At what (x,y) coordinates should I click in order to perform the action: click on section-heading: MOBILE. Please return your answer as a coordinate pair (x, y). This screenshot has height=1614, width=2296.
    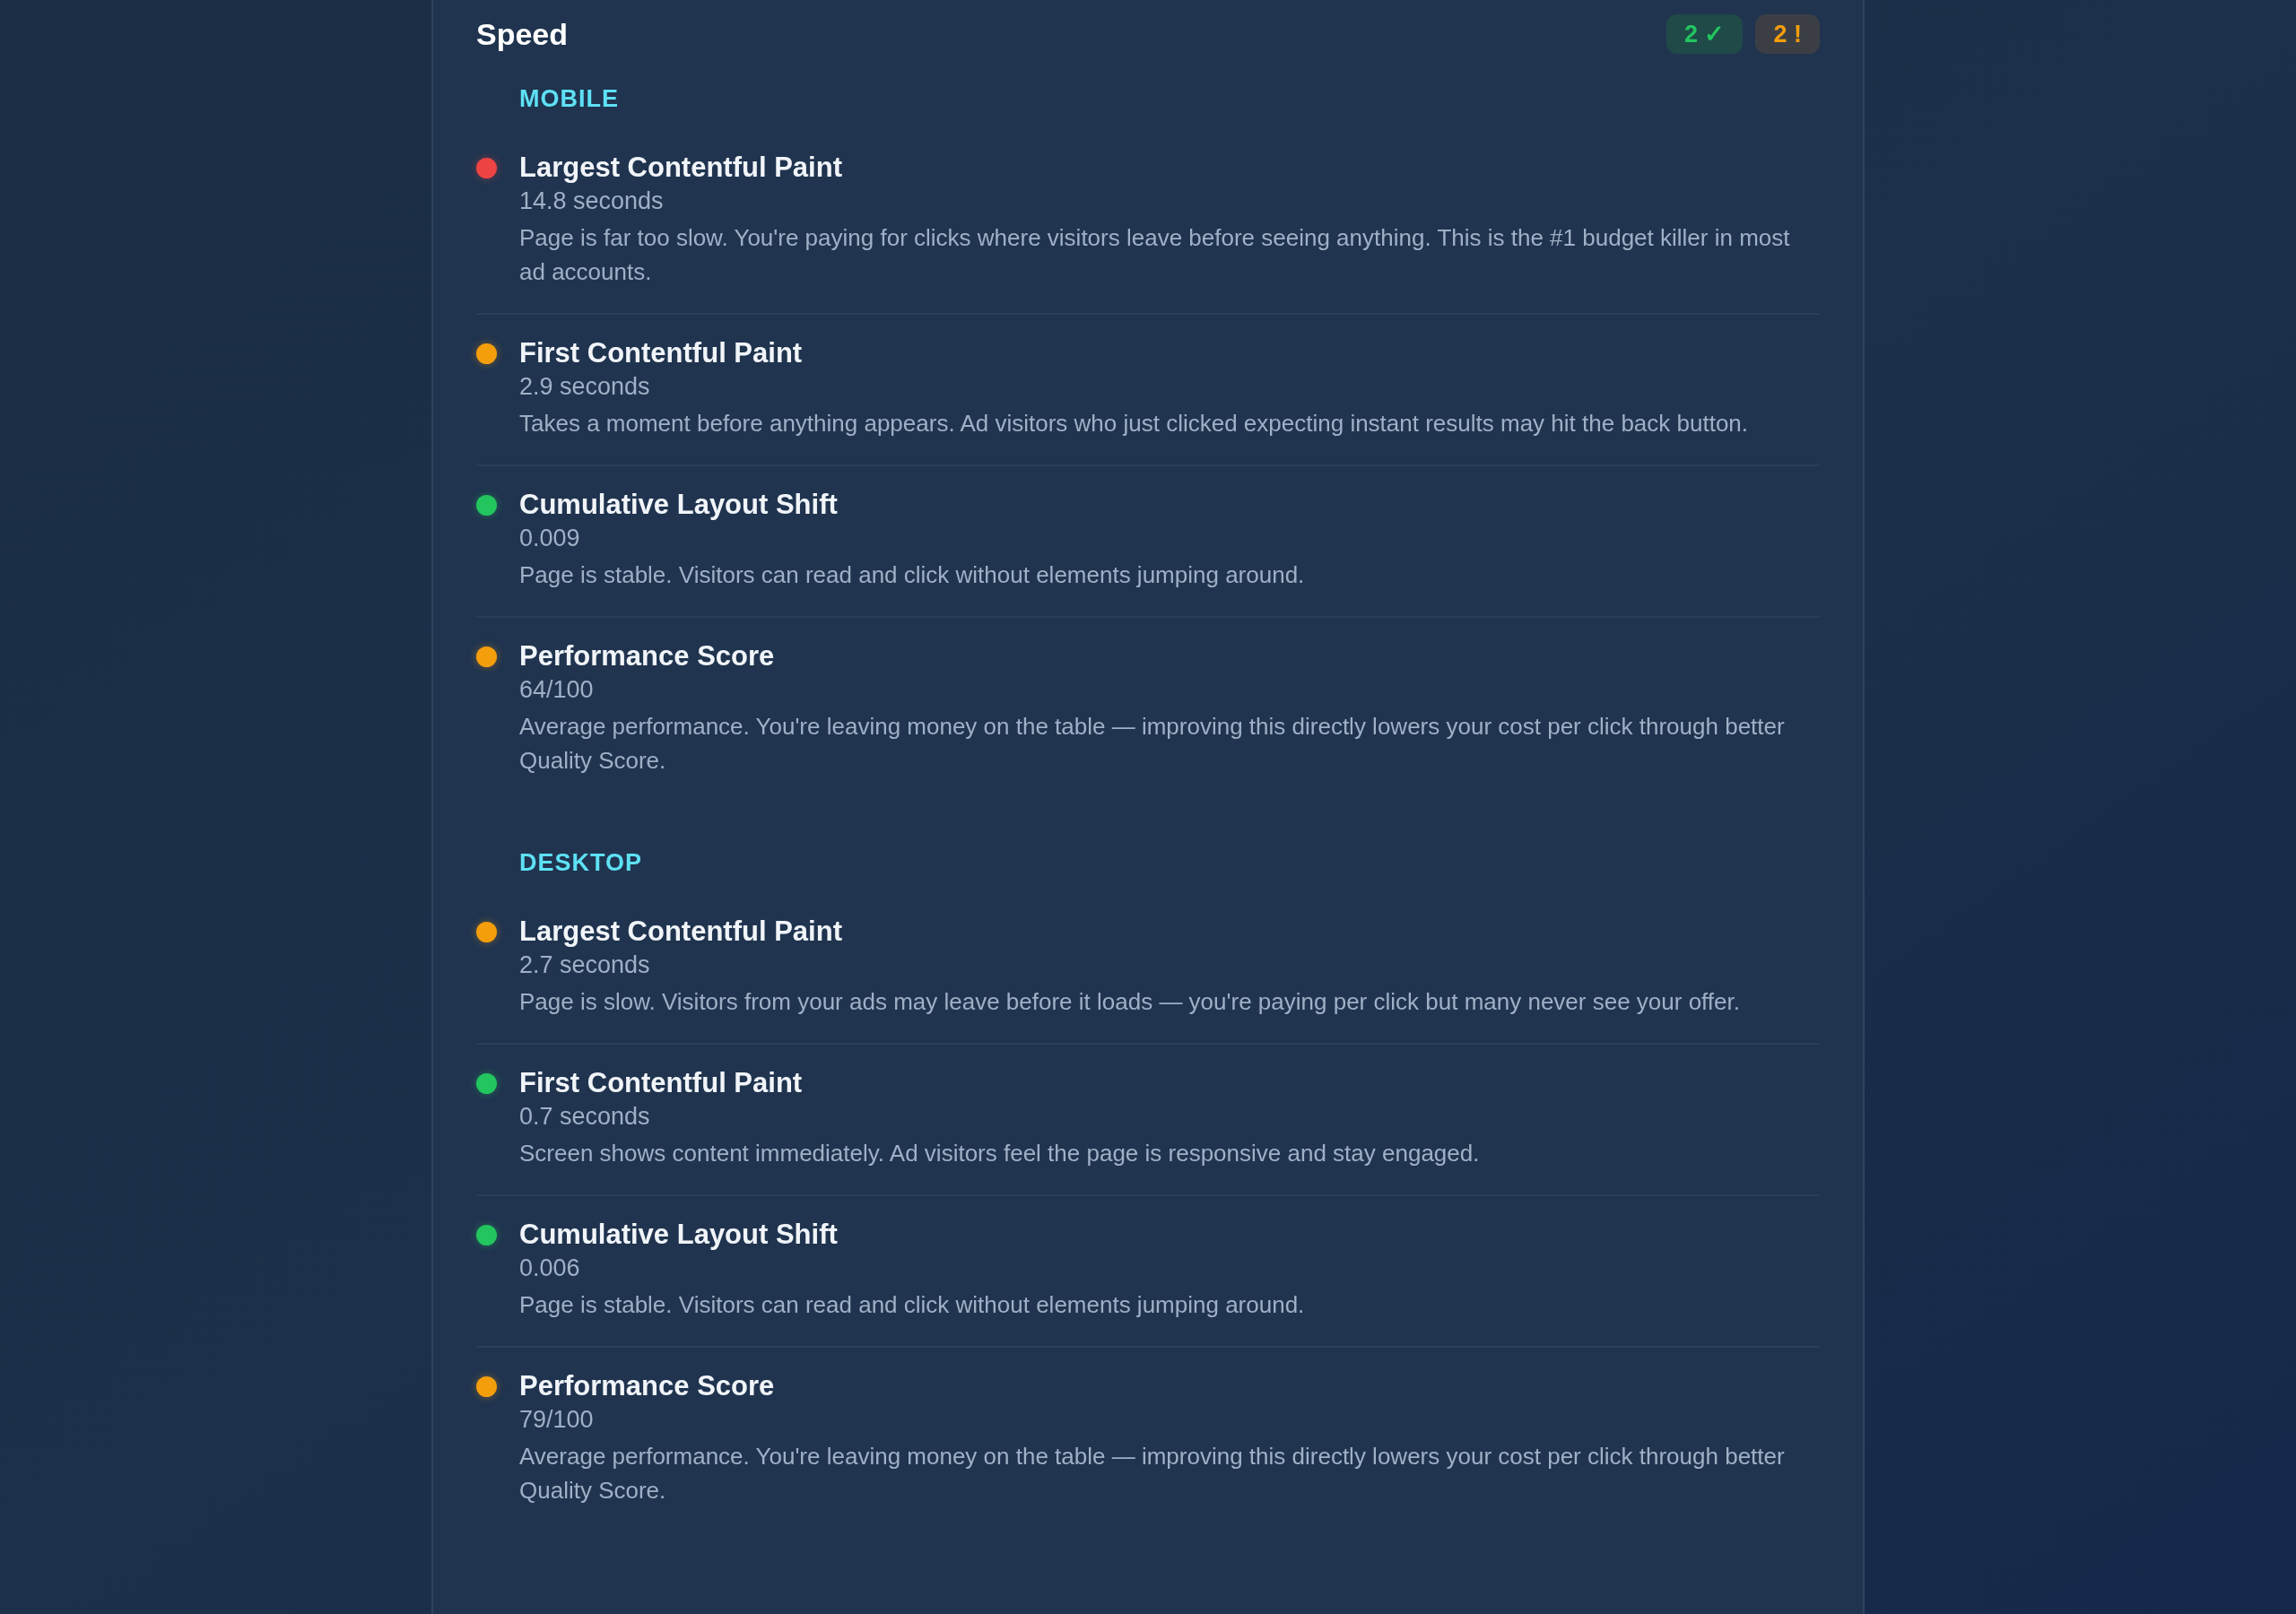
    Looking at the image, I should click on (569, 99).